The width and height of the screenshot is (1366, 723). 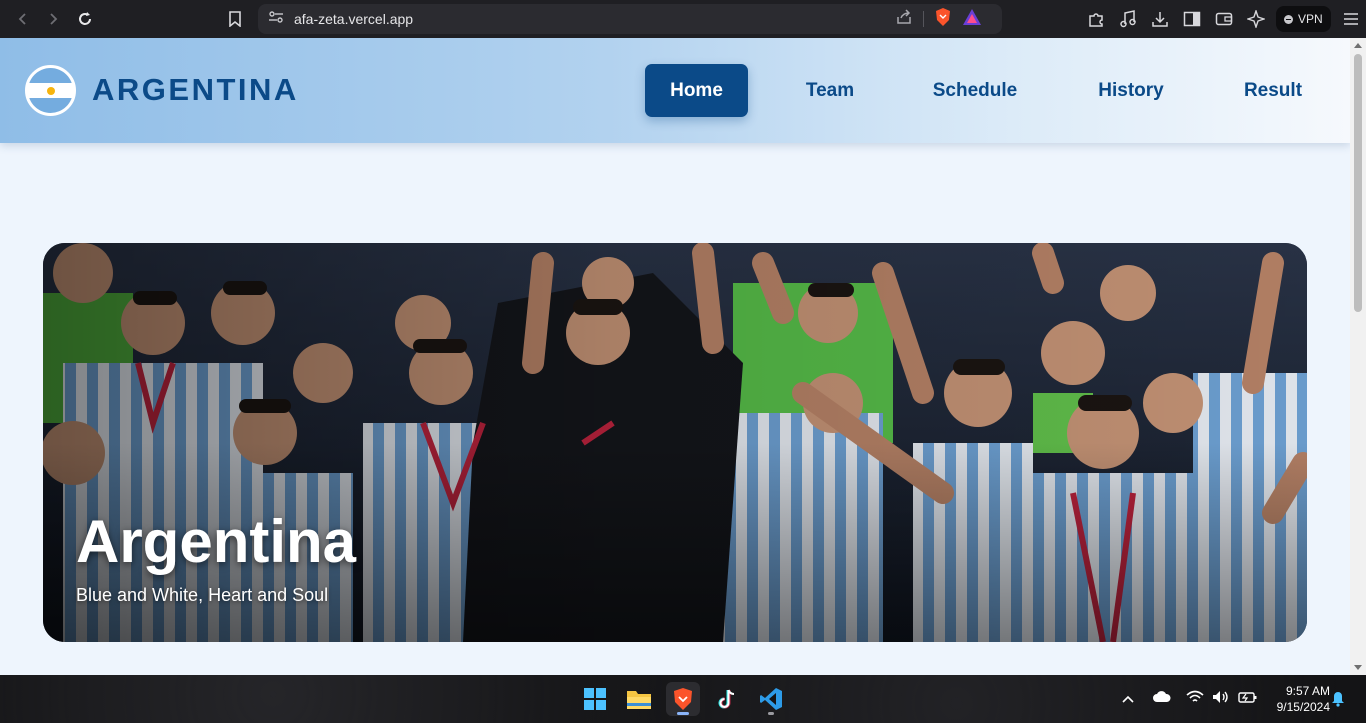 What do you see at coordinates (202, 595) in the screenshot?
I see `hero-subtitle: Blue and White, Heart and Soul` at bounding box center [202, 595].